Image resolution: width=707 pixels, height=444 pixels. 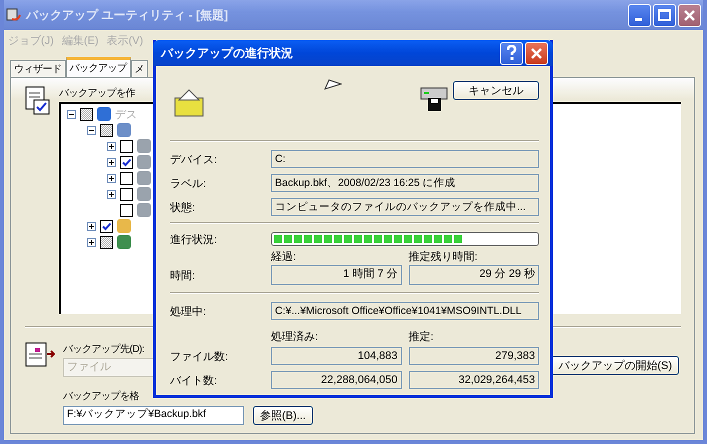 I want to click on help-button, so click(x=511, y=53).